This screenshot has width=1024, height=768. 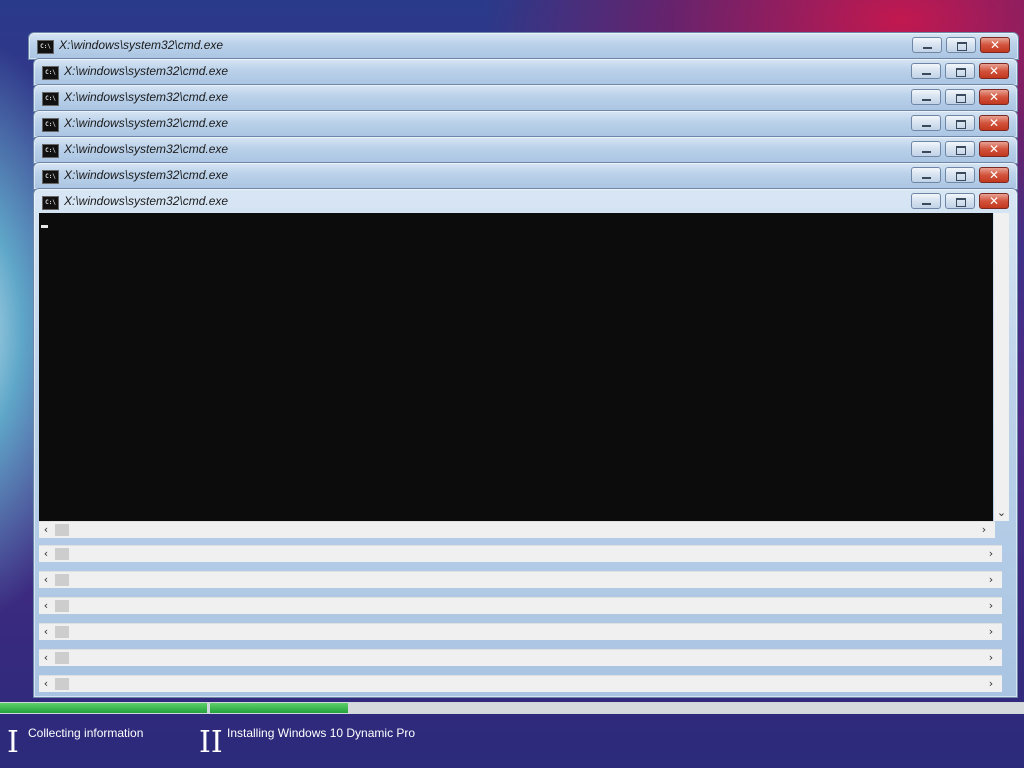 What do you see at coordinates (279, 708) in the screenshot?
I see `step2-progress-fill` at bounding box center [279, 708].